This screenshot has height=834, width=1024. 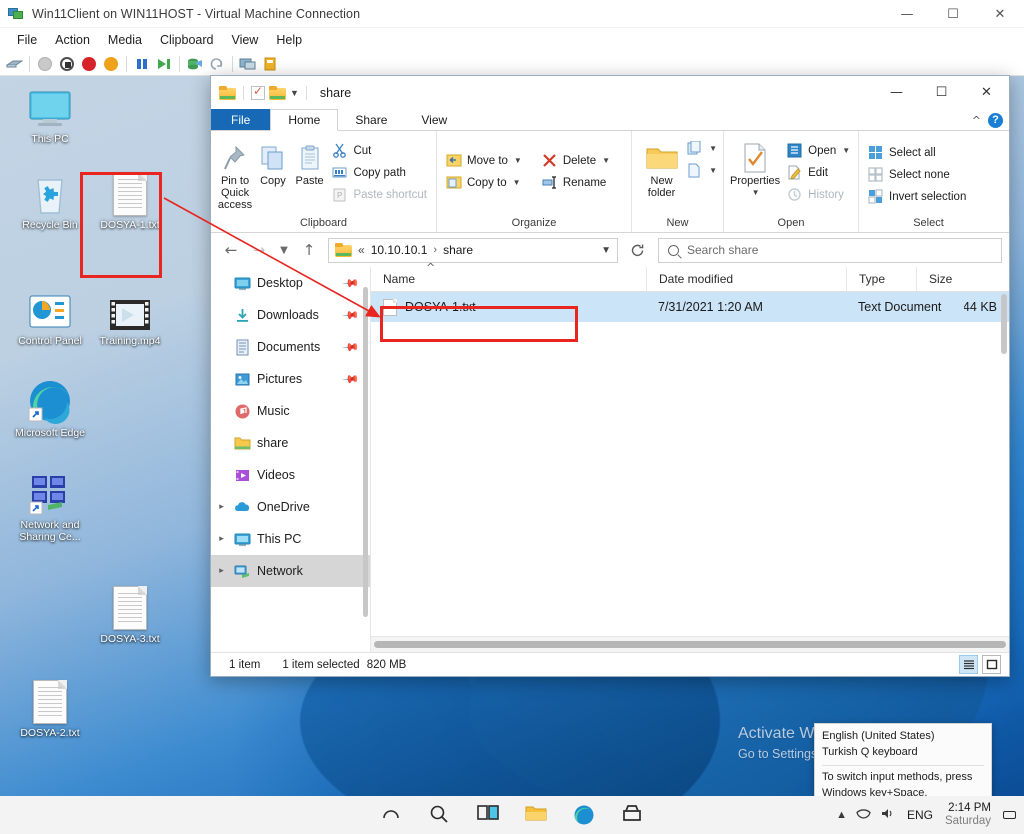 I want to click on menu-view: View, so click(x=244, y=40).